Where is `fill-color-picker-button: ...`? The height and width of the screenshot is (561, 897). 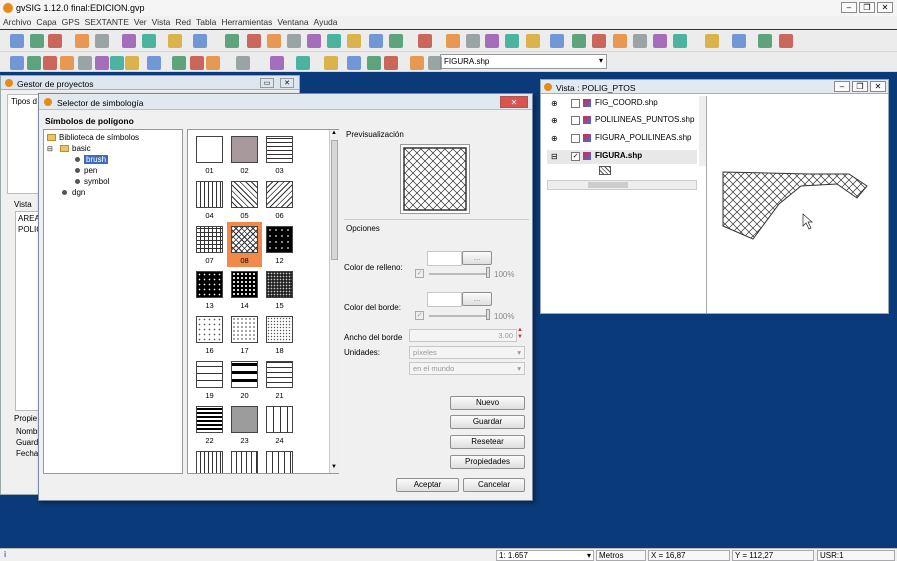
fill-color-picker-button: ... is located at coordinates (477, 258).